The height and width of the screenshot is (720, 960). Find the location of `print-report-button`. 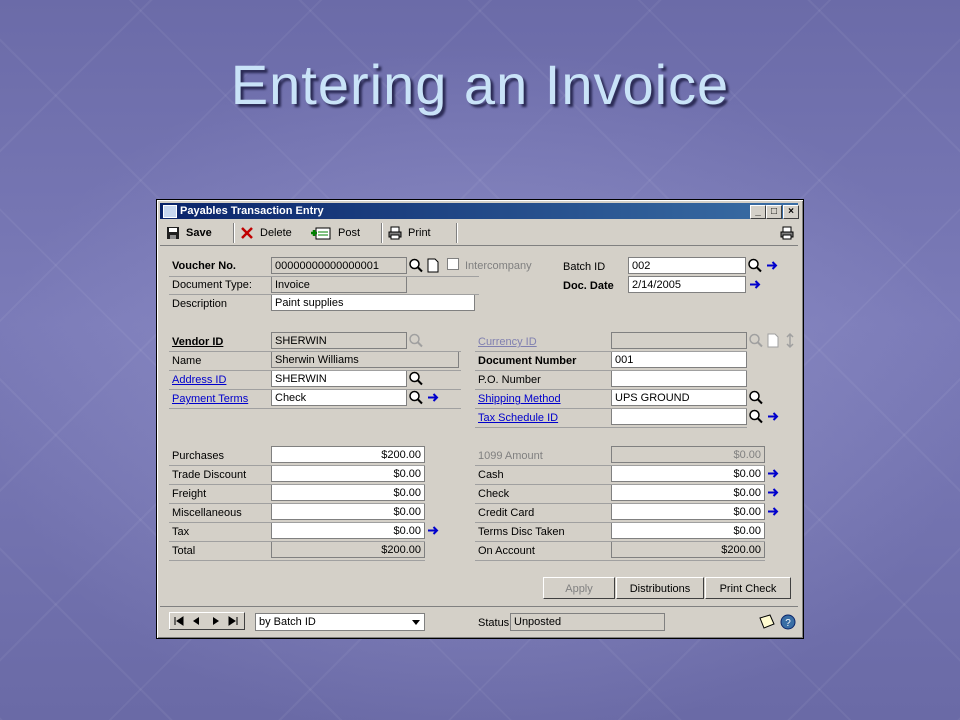

print-report-button is located at coordinates (790, 233).